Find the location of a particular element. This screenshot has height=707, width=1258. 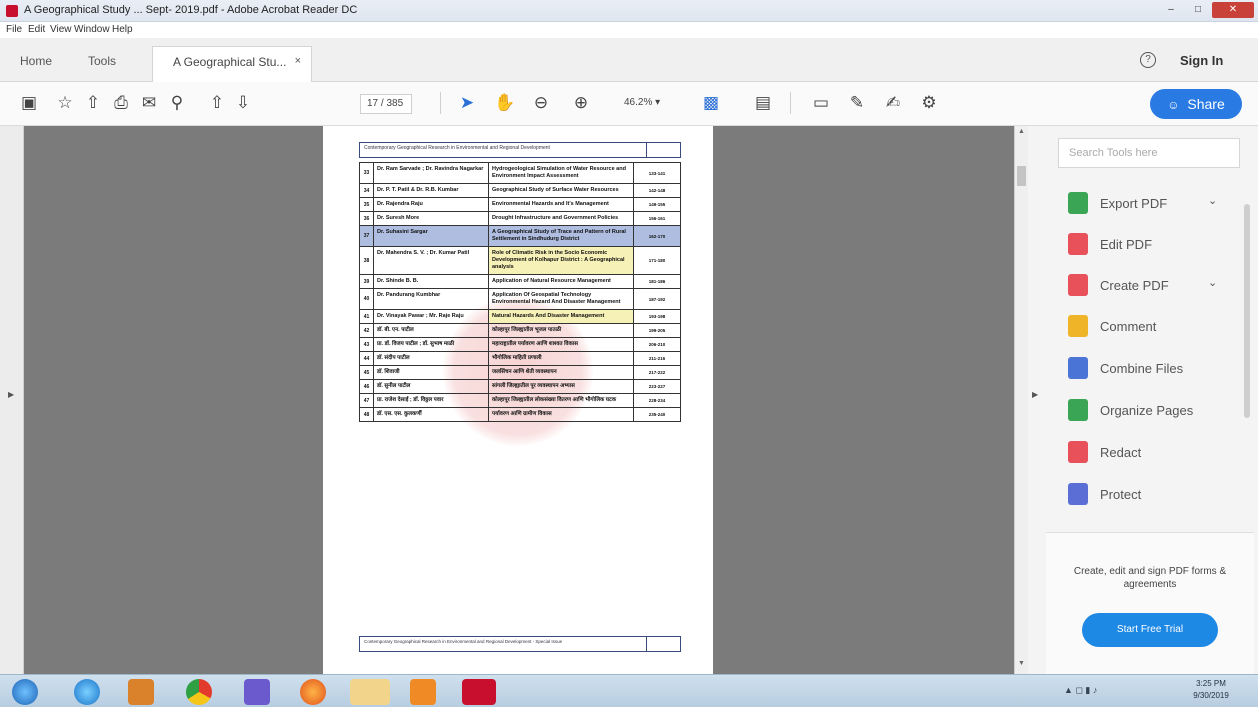

sign-icon: ✍ is located at coordinates (893, 103).